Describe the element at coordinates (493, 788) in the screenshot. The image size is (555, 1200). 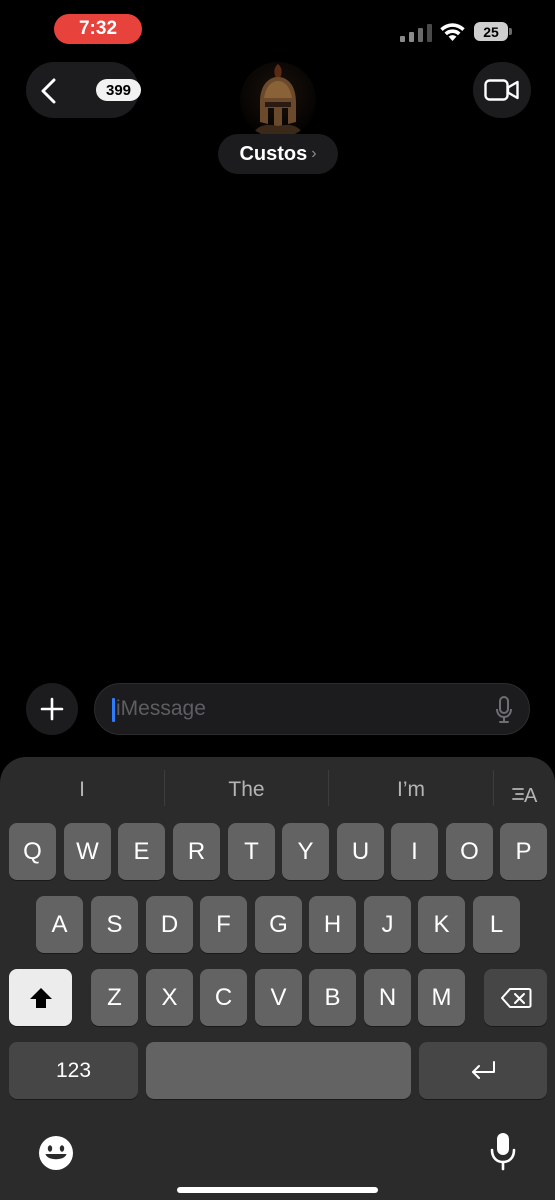
I see `suggestion-divider` at that location.